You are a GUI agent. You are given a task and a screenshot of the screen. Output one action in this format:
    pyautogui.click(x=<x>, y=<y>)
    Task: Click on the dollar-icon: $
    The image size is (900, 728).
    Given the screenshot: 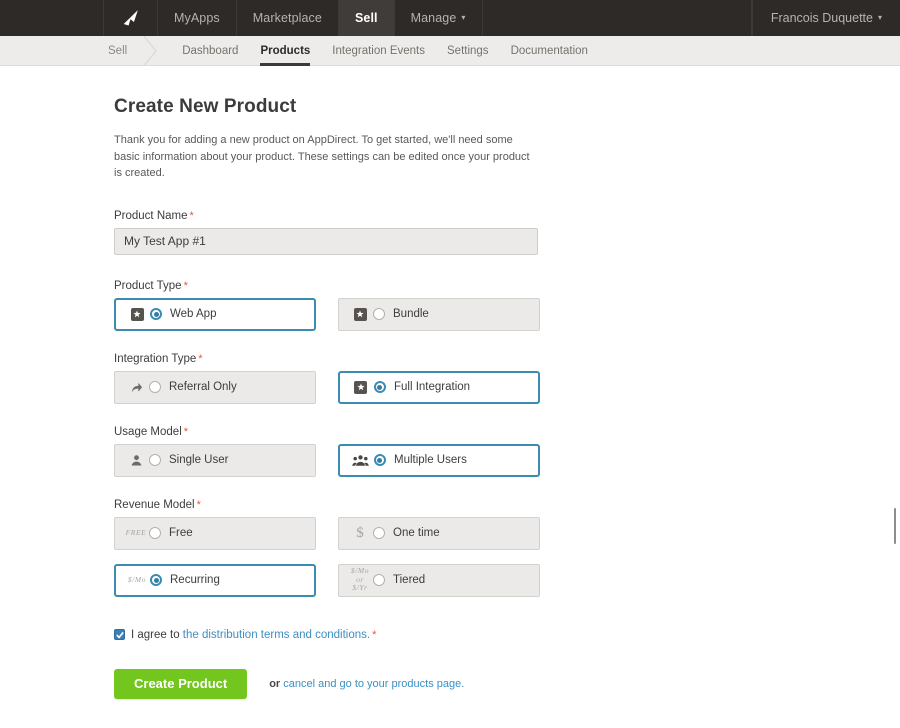 What is the action you would take?
    pyautogui.click(x=360, y=533)
    